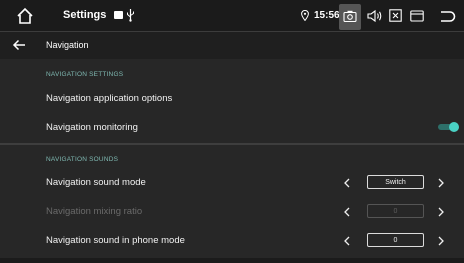  I want to click on window-icon, so click(417, 15).